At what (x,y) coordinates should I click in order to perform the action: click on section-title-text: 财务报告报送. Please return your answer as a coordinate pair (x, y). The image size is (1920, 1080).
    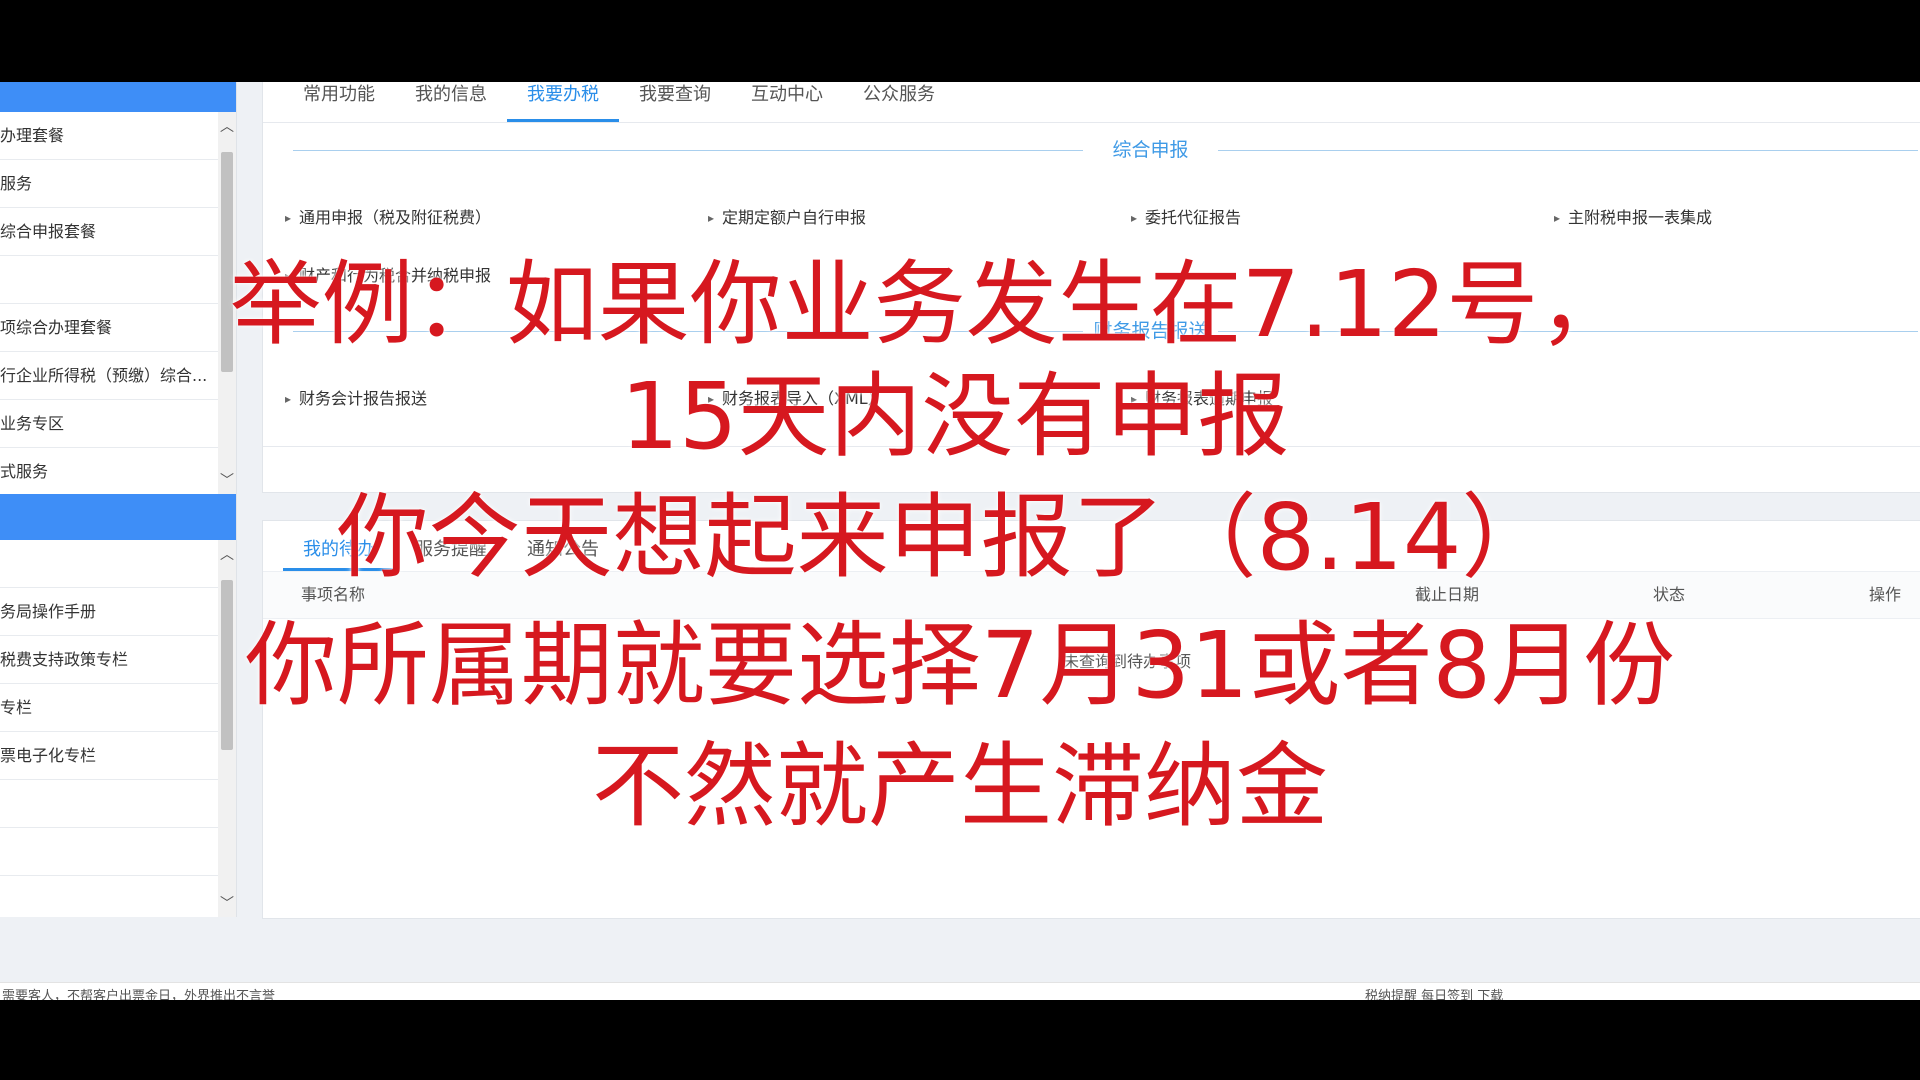
    Looking at the image, I should click on (1150, 331).